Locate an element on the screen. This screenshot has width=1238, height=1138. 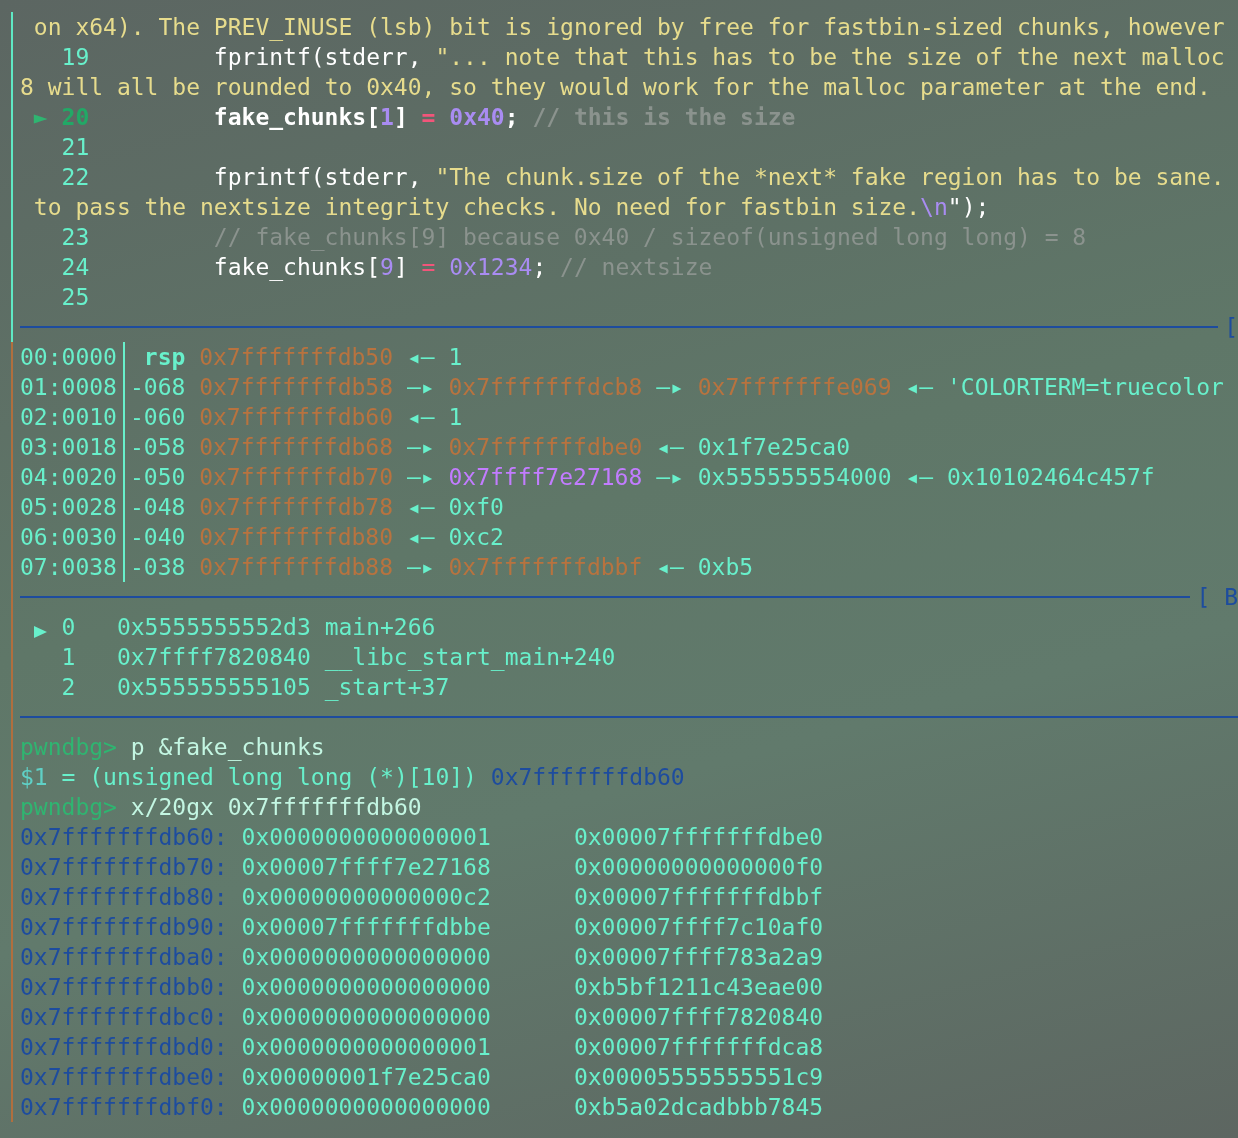
register-name: rsp is located at coordinates (164, 357).